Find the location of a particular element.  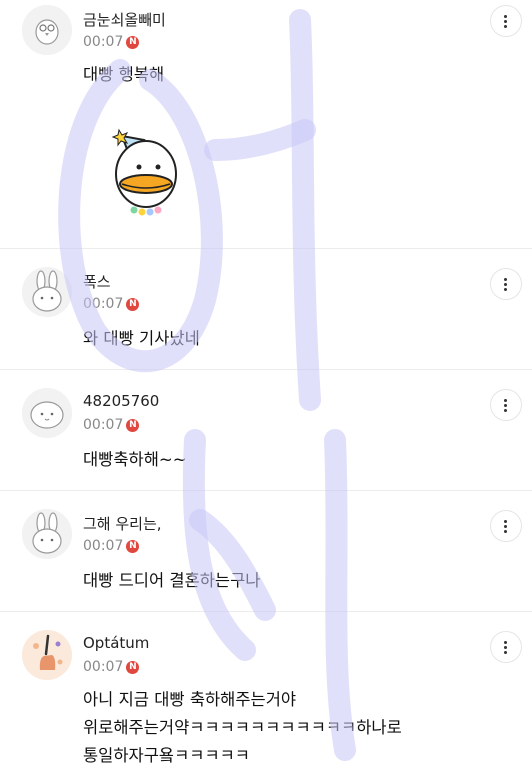

comment-text: 대빵 드디어 결혼하는구나 is located at coordinates (172, 580).